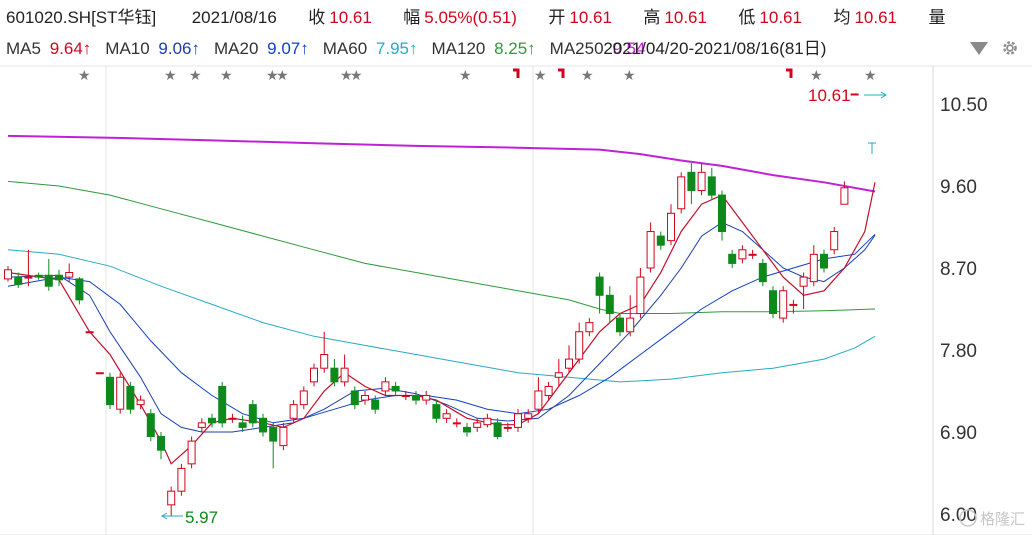 Image resolution: width=1032 pixels, height=535 pixels. What do you see at coordinates (979, 48) in the screenshot?
I see `triangle-down-icon` at bounding box center [979, 48].